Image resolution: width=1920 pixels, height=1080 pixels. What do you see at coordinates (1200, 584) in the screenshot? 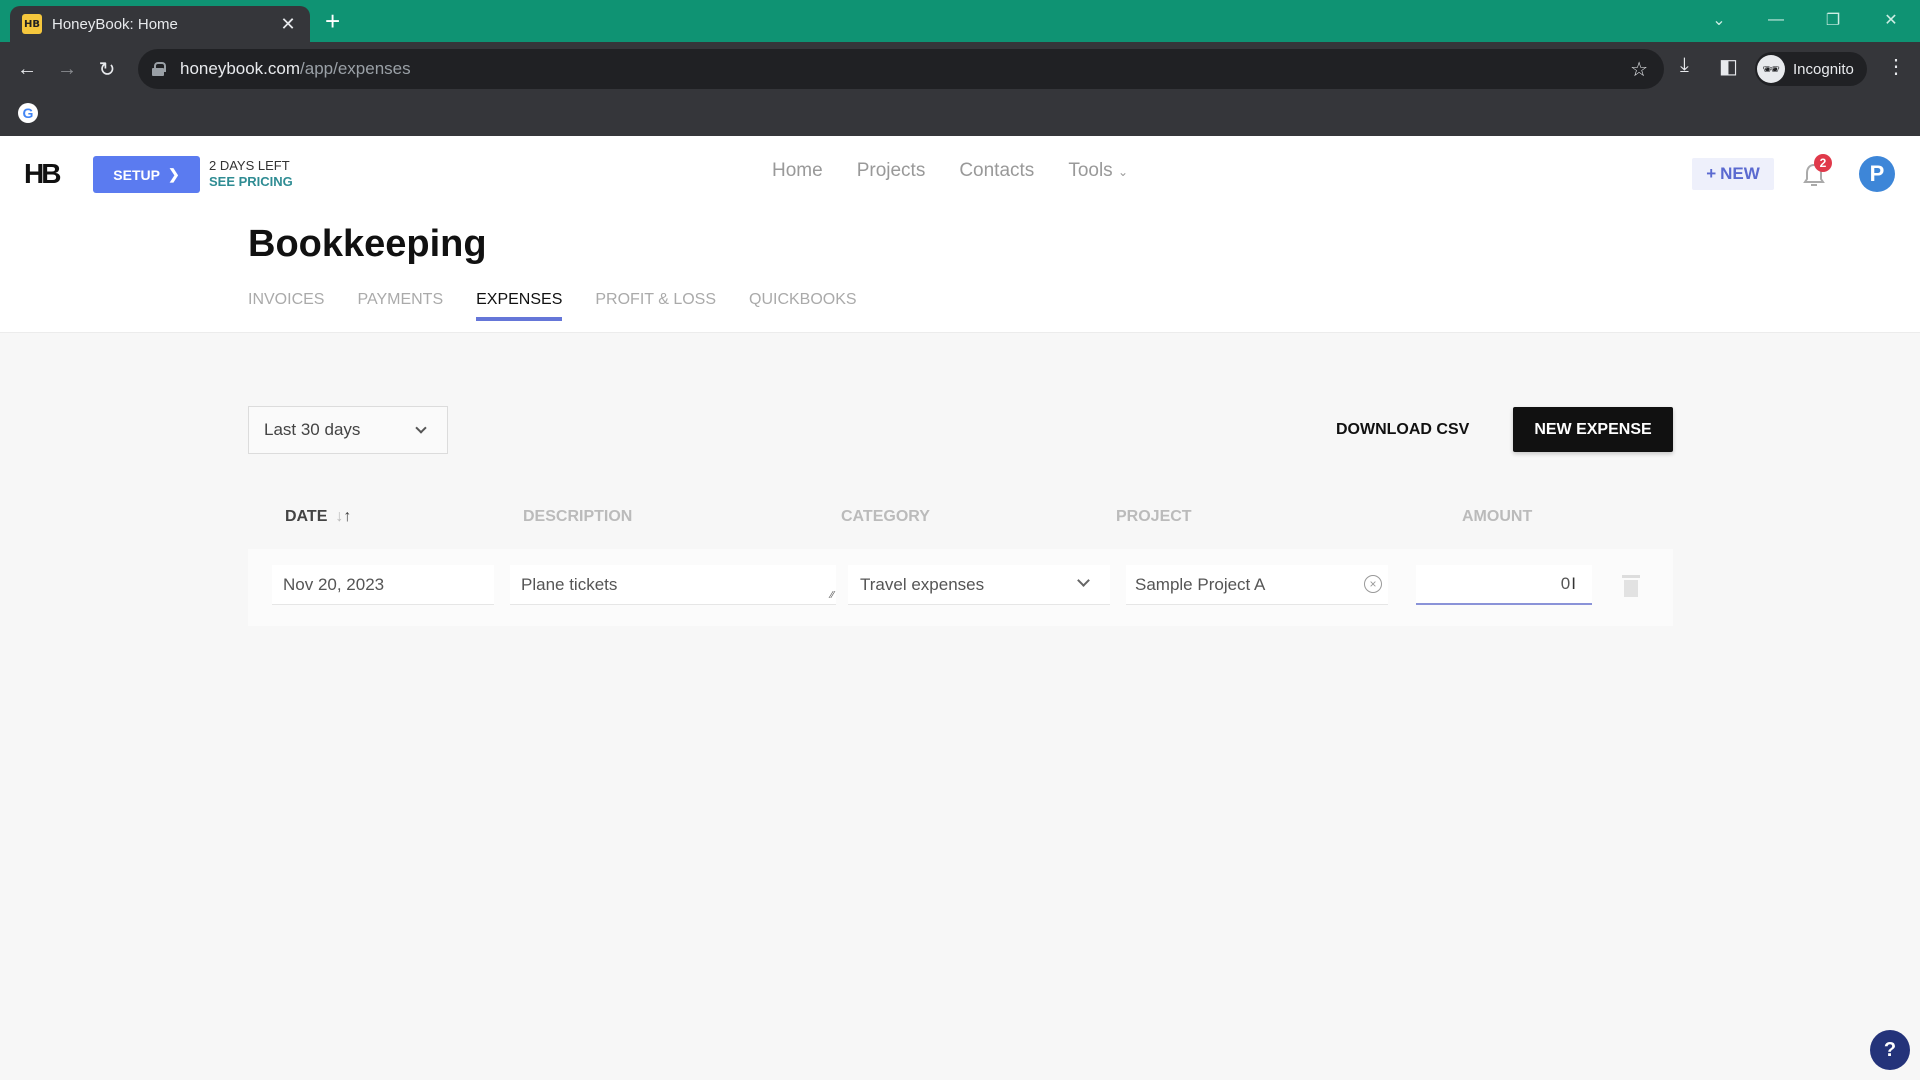
I see `project-value: Sample Project A` at bounding box center [1200, 584].